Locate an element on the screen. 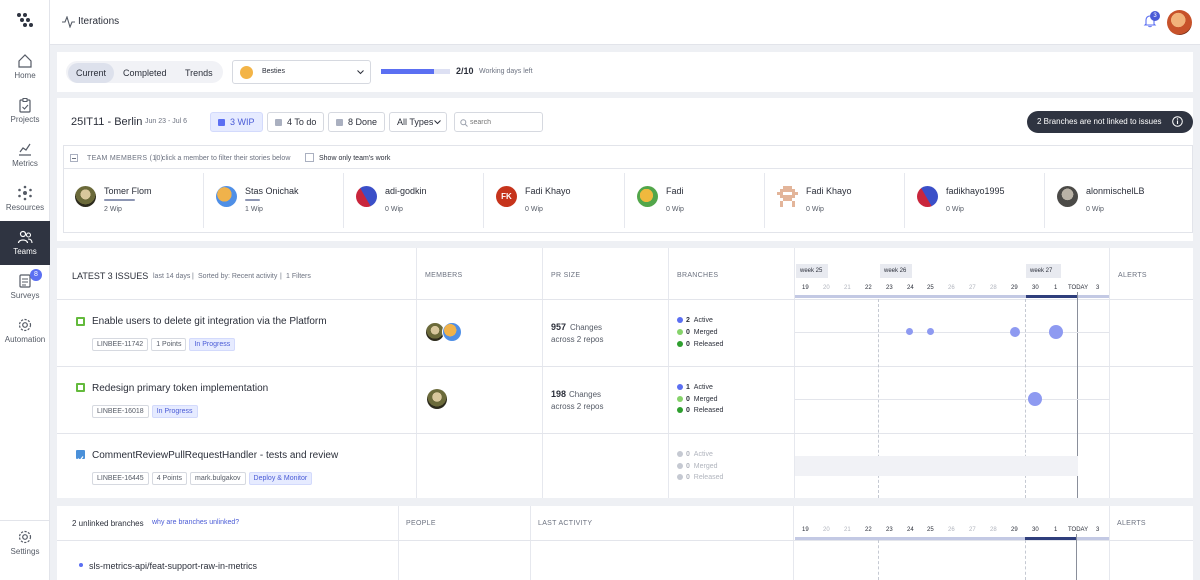 This screenshot has height=580, width=1200. sidebar-item-projects: Projects is located at coordinates (25, 118).